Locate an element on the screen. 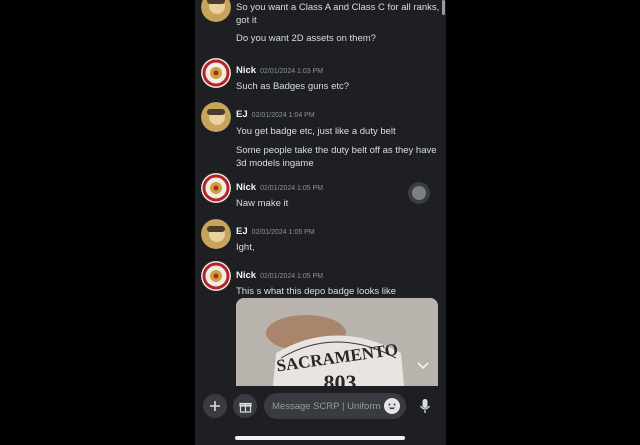  badge-image-attachment: SACRAMENTO 803 is located at coordinates (337, 342).